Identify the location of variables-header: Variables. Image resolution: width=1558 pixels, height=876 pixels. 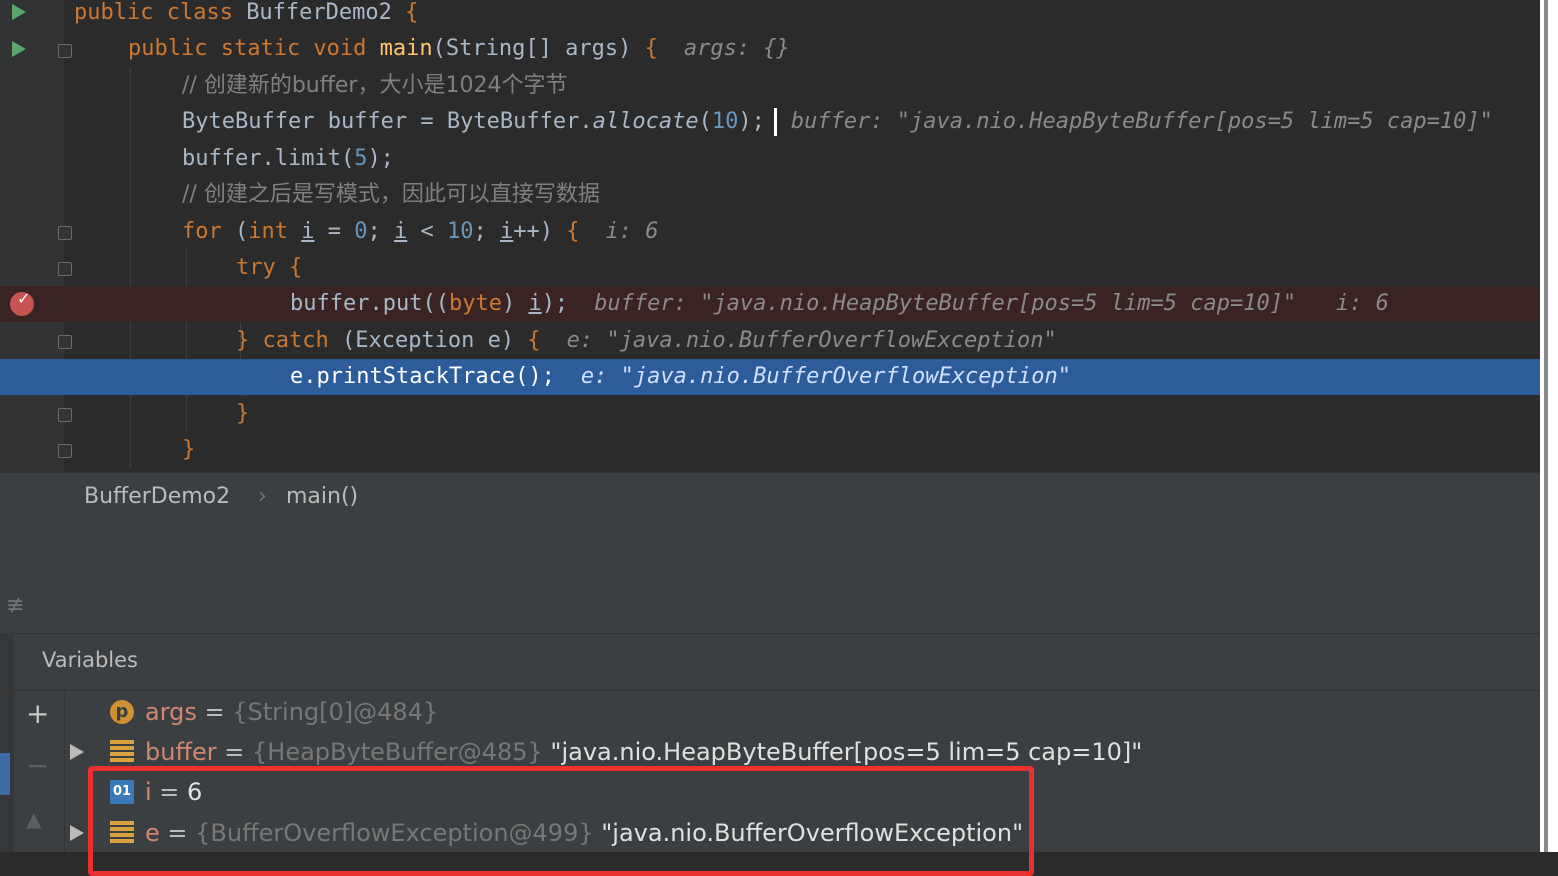
(777, 662).